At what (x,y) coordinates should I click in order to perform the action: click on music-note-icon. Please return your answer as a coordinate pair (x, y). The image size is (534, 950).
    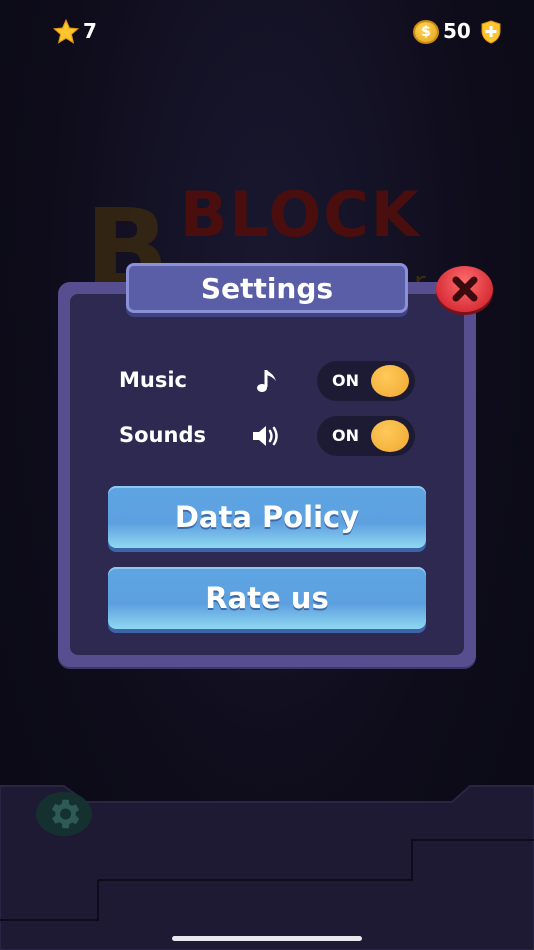
    Looking at the image, I should click on (266, 381).